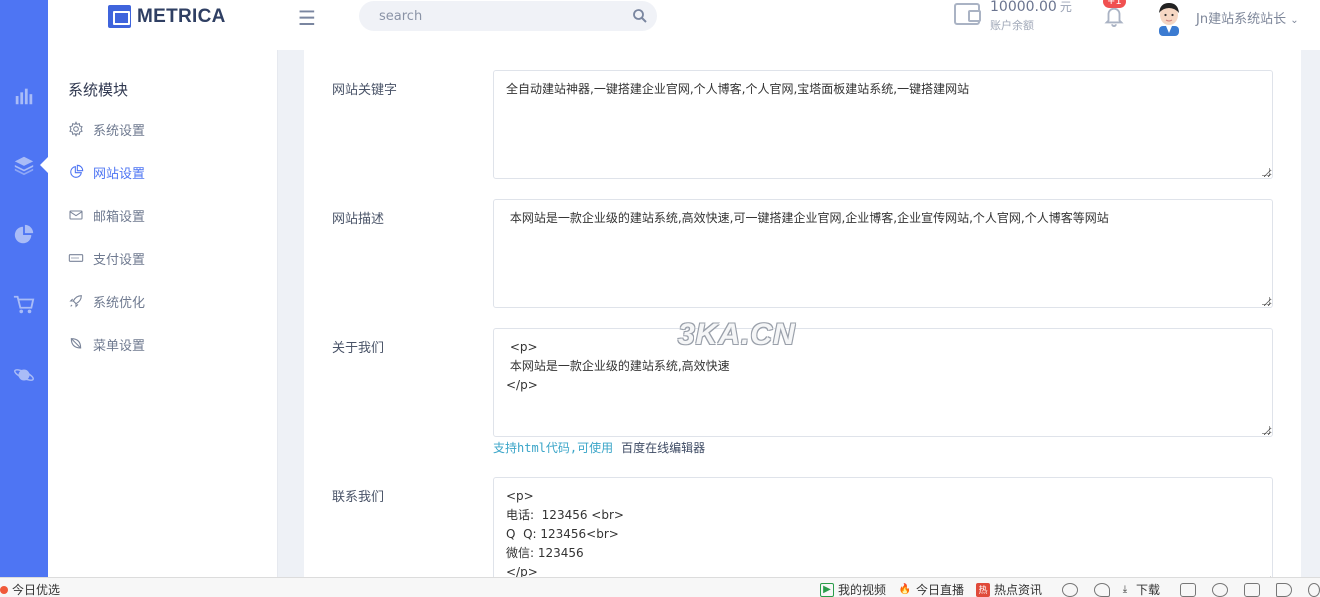 The image size is (1320, 597). I want to click on sidebar-item-menu-settings: 菜单设置, so click(106, 344).